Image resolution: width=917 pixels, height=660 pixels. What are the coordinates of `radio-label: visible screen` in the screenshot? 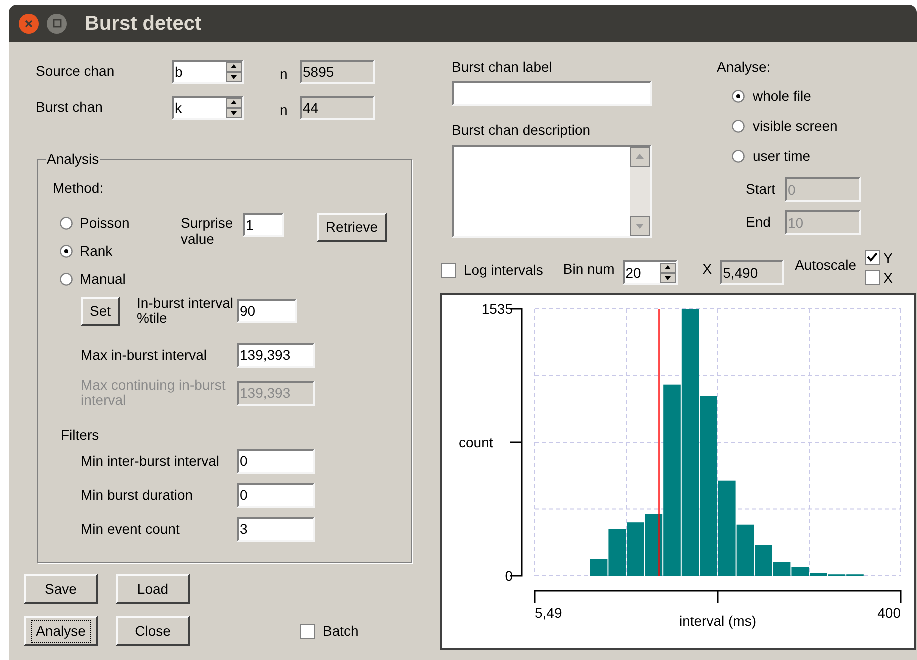 It's located at (795, 126).